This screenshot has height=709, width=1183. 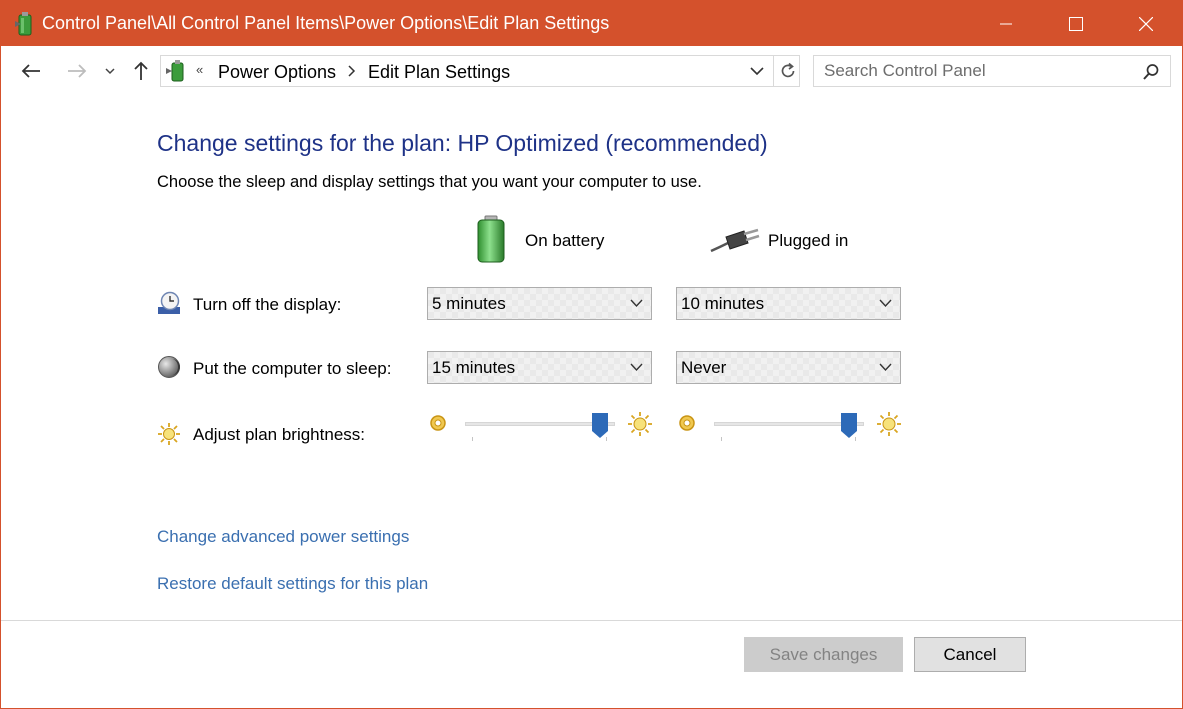 What do you see at coordinates (789, 433) in the screenshot?
I see `brightness-plugged-slider` at bounding box center [789, 433].